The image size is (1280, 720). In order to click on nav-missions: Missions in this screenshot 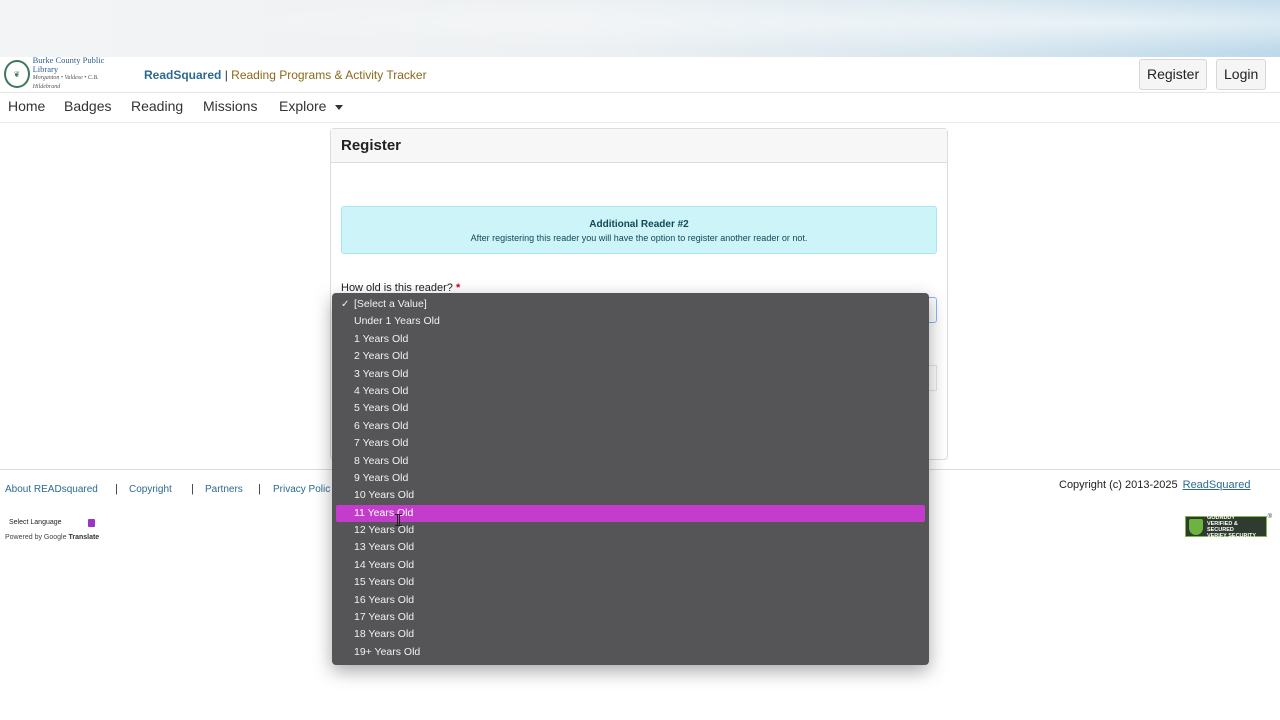, I will do `click(230, 106)`.